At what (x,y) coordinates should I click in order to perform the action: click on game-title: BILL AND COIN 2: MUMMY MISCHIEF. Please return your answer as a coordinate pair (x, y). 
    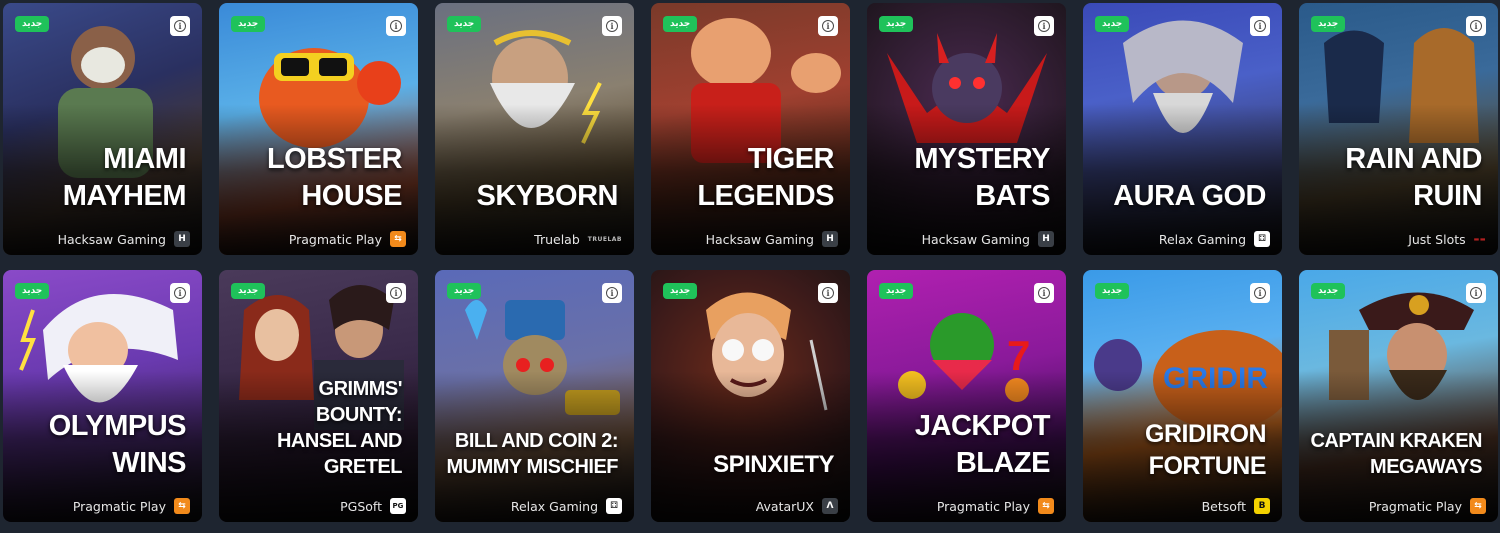
    Looking at the image, I should click on (532, 454).